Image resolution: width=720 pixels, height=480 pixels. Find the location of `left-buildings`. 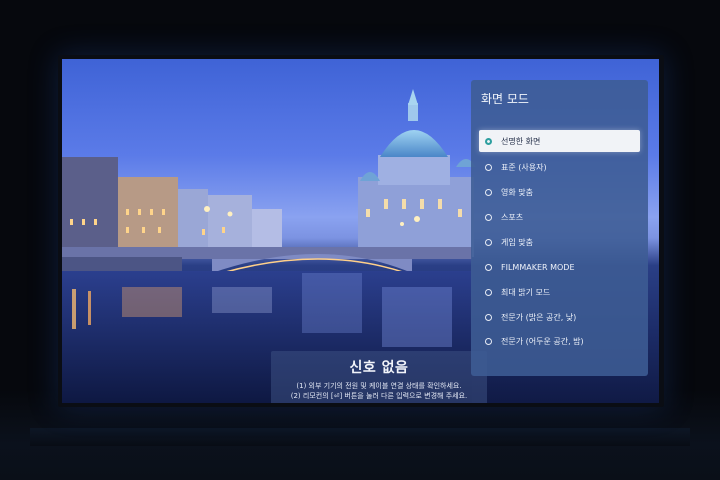

left-buildings is located at coordinates (172, 203).